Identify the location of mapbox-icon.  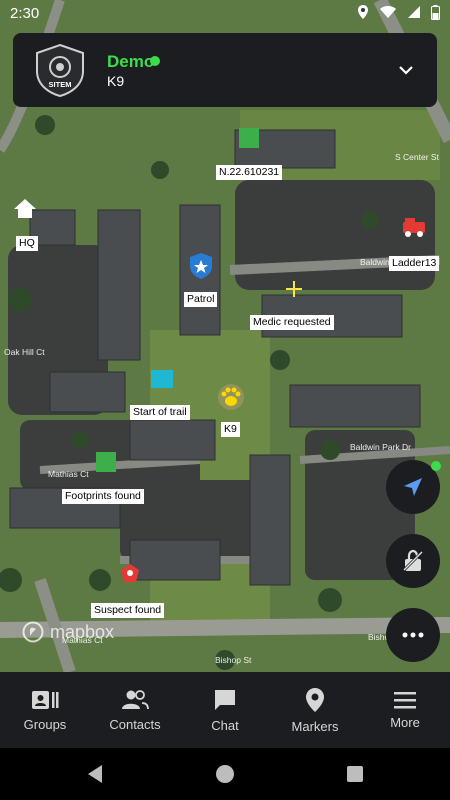
(33, 632).